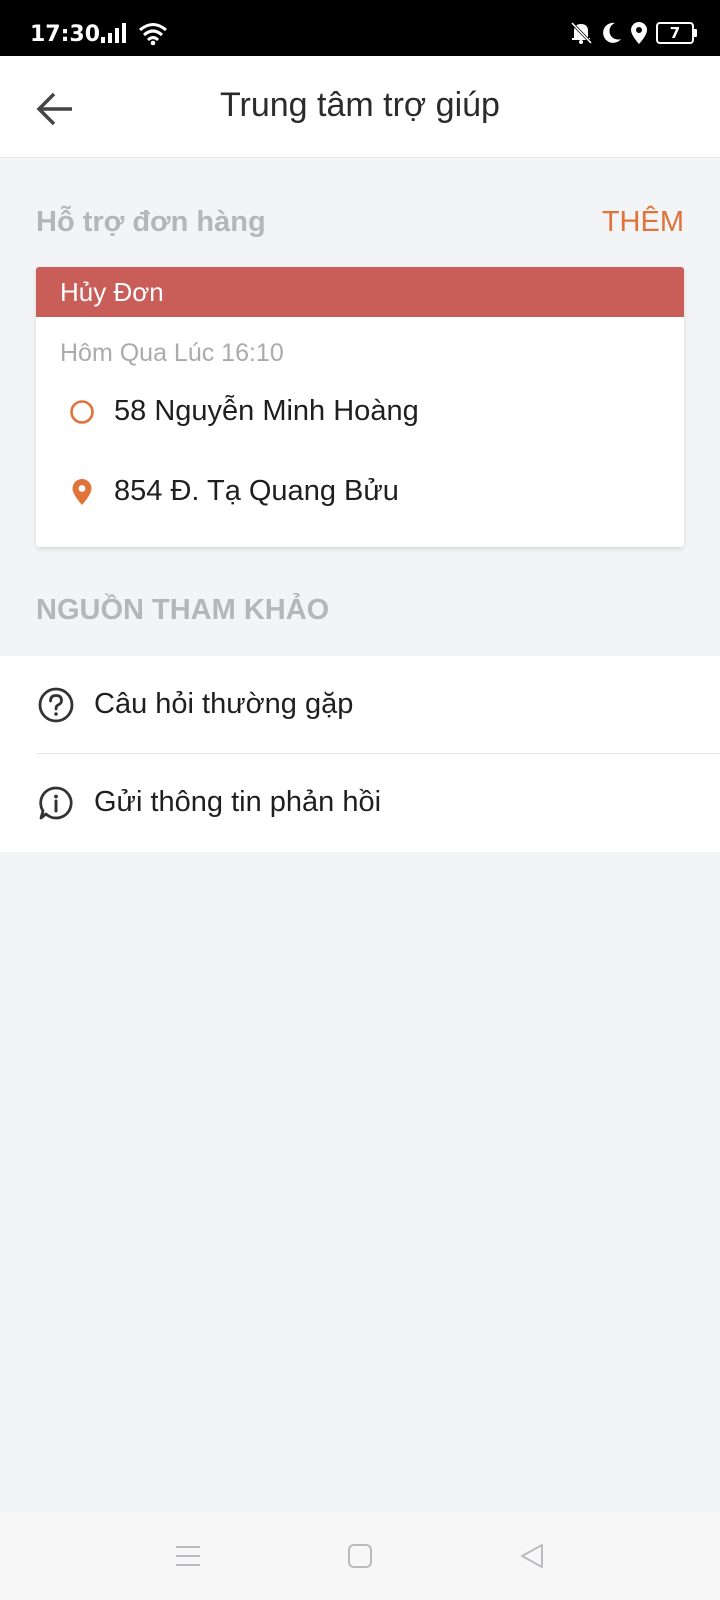  Describe the element at coordinates (183, 610) in the screenshot. I see `references-title: NGUỒN THAM KHẢO` at that location.